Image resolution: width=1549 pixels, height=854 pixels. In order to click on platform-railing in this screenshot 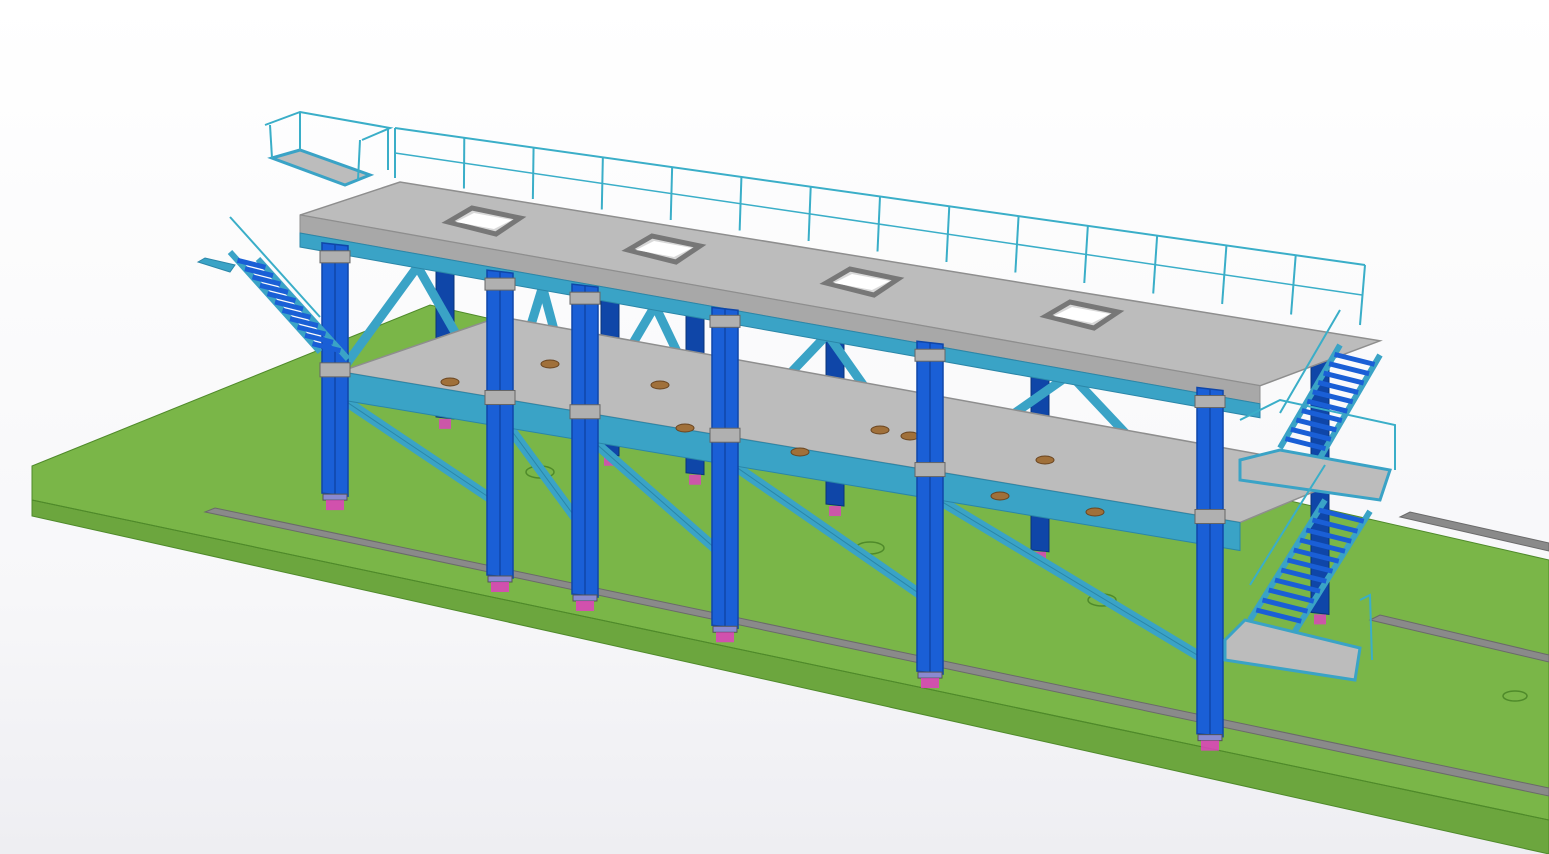, I will do `click(329, 125)`.